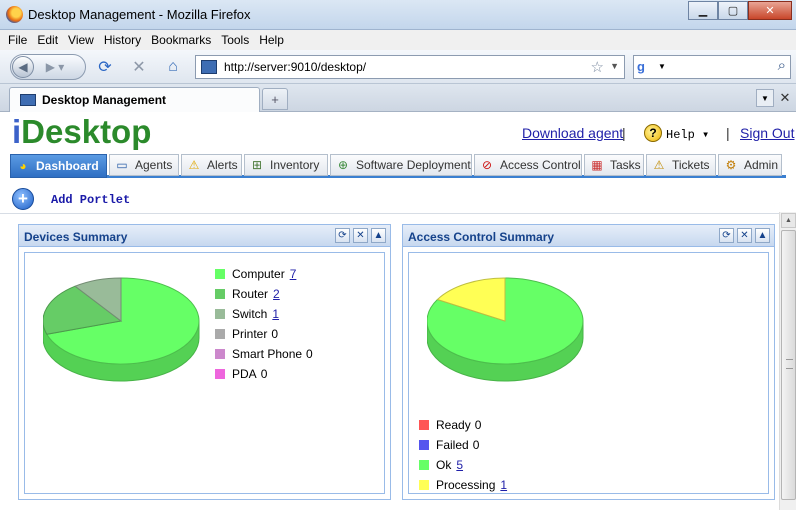 The height and width of the screenshot is (510, 796). Describe the element at coordinates (23, 67) in the screenshot. I see `back-button: ◀` at that location.